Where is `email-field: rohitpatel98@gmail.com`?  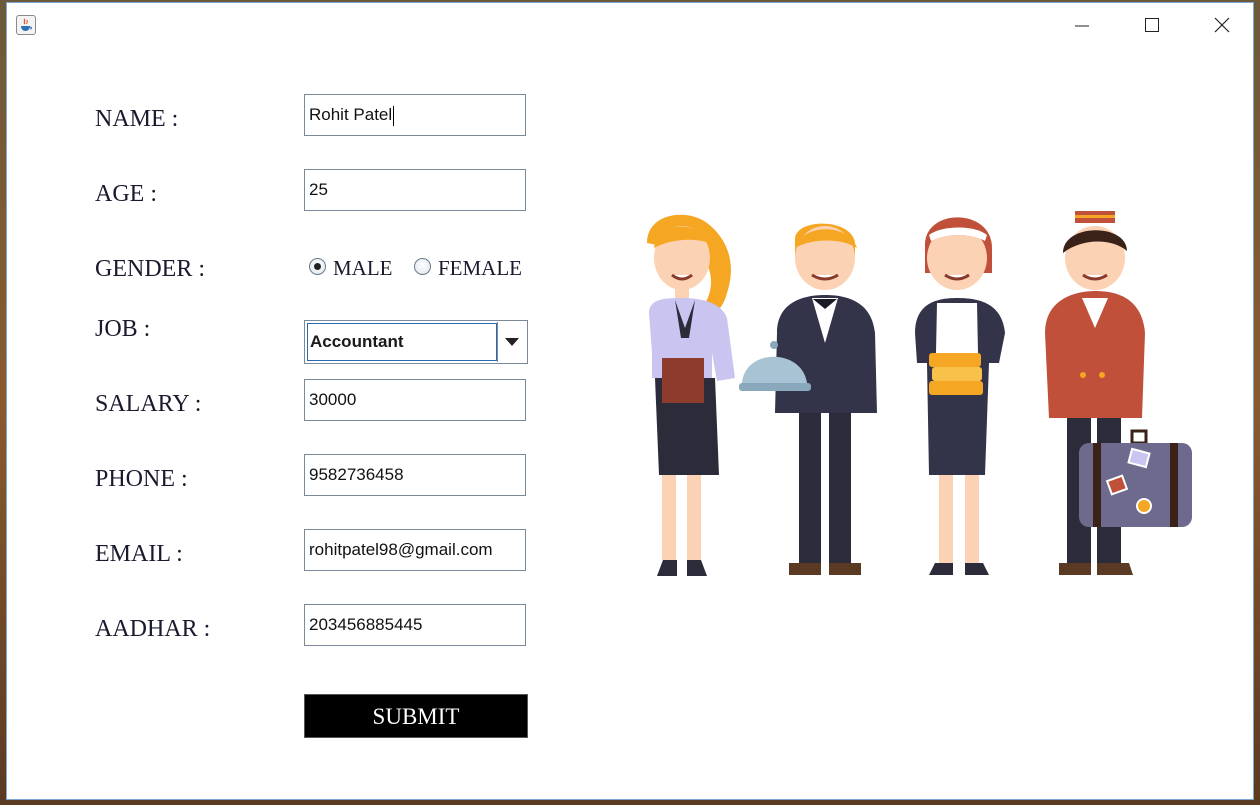
email-field: rohitpatel98@gmail.com is located at coordinates (415, 550).